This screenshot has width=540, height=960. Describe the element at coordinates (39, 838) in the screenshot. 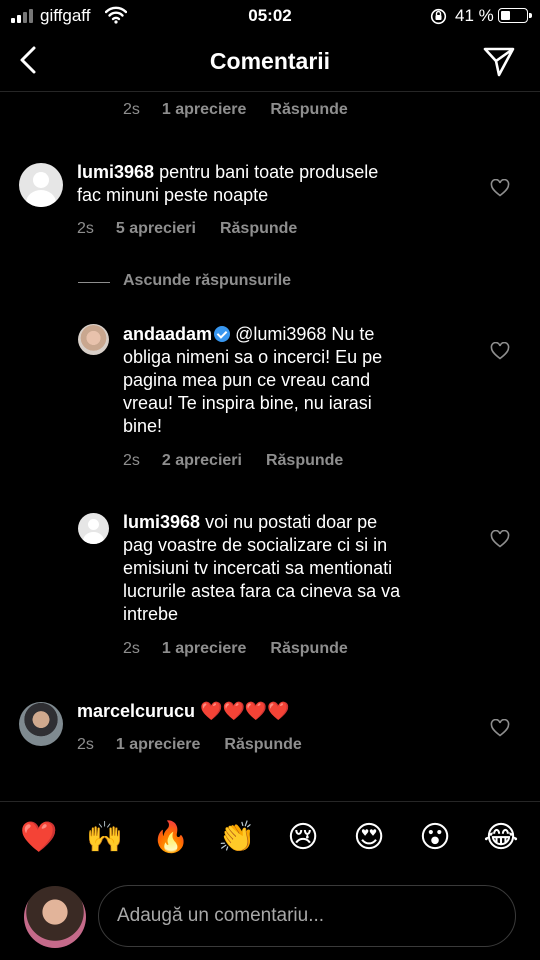

I see `emoji-heart-button: ❤️` at that location.